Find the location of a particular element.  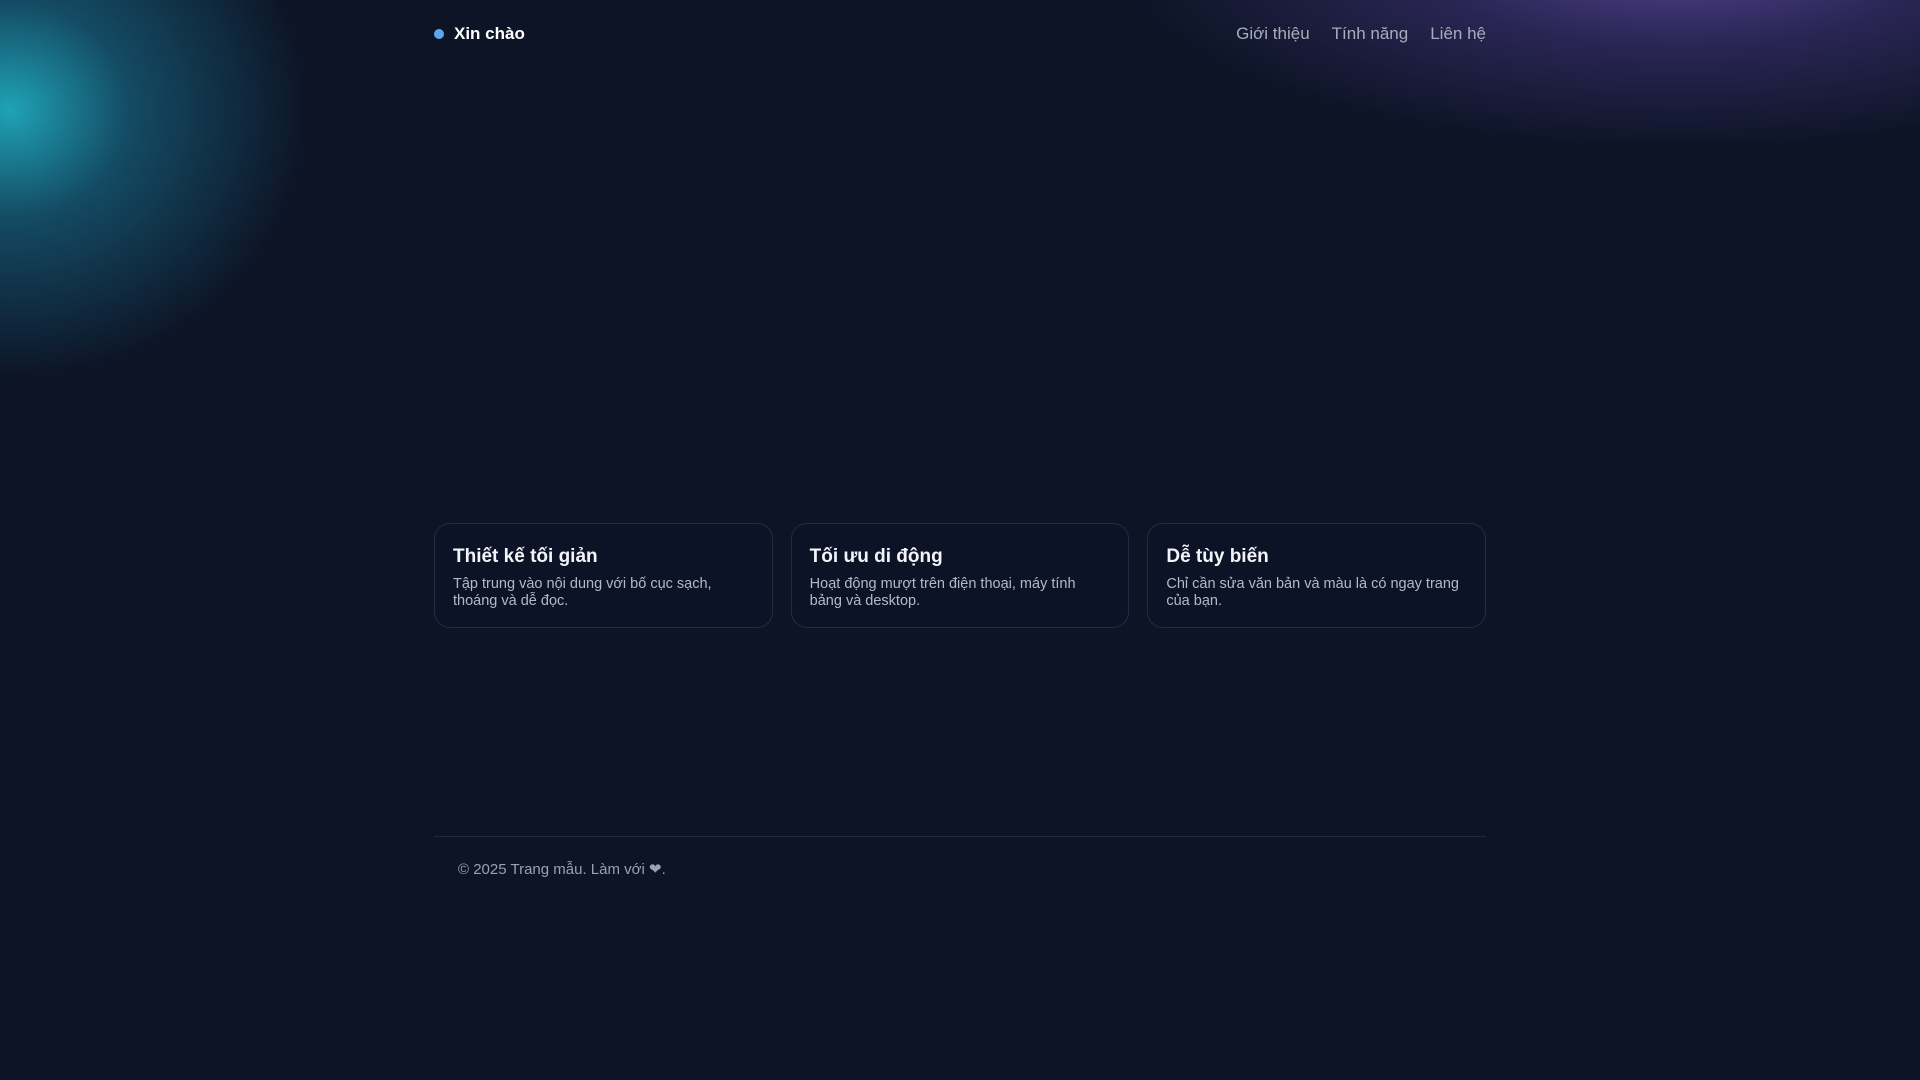

site-footer: © 2025 Trang mẫu. Làm với ❤. is located at coordinates (562, 869).